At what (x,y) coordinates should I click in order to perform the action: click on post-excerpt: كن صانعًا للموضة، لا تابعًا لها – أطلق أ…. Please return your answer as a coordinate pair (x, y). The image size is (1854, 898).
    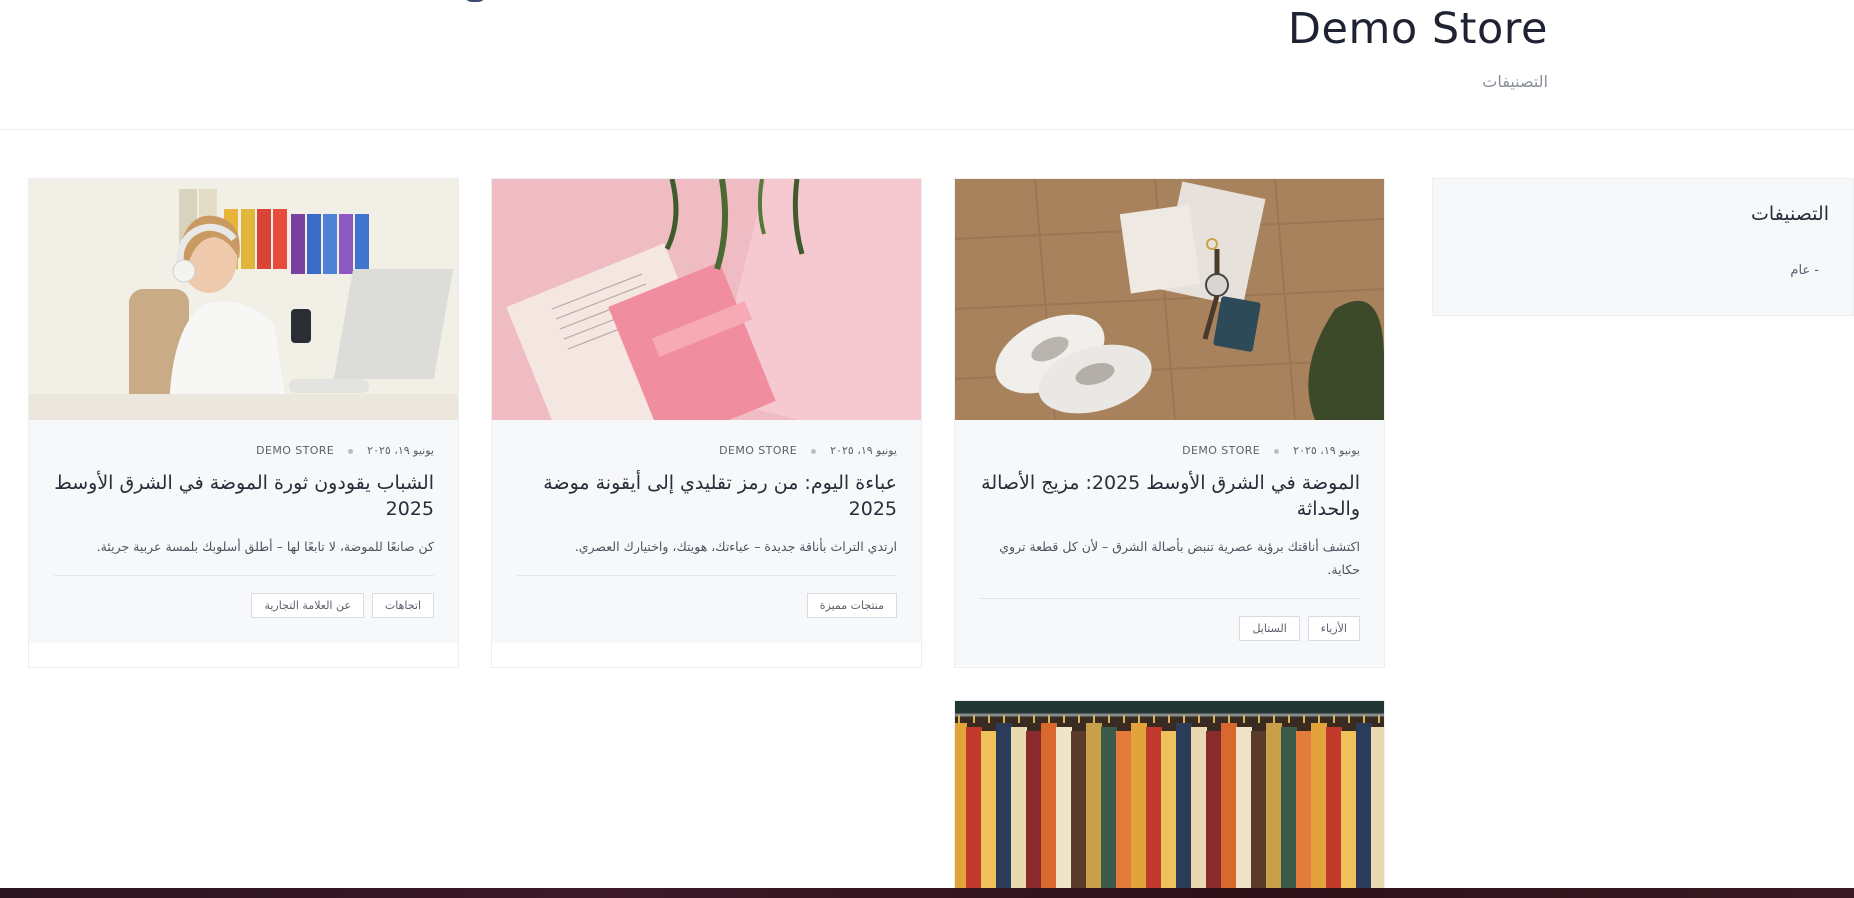
    Looking at the image, I should click on (265, 546).